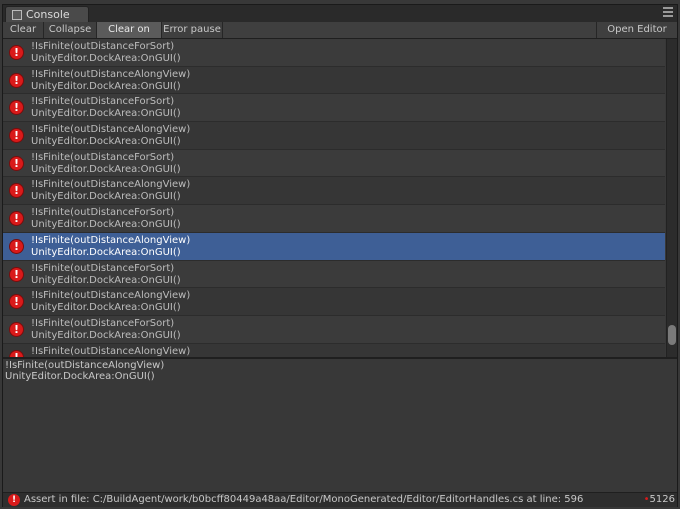  I want to click on collapse-toggle: Collapse, so click(70, 30).